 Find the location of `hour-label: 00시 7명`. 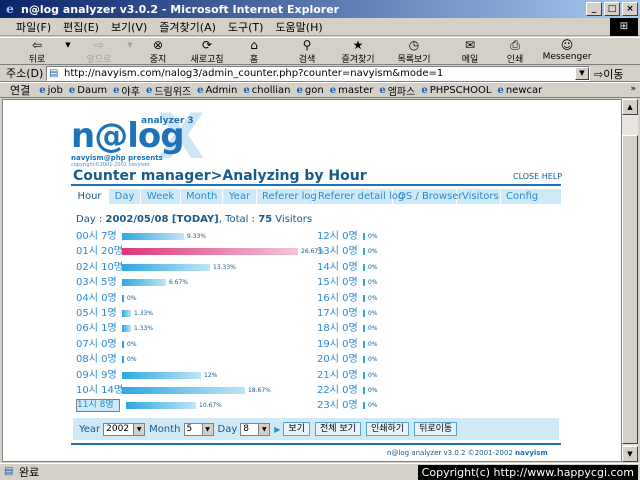

hour-label: 00시 7명 is located at coordinates (98, 236).